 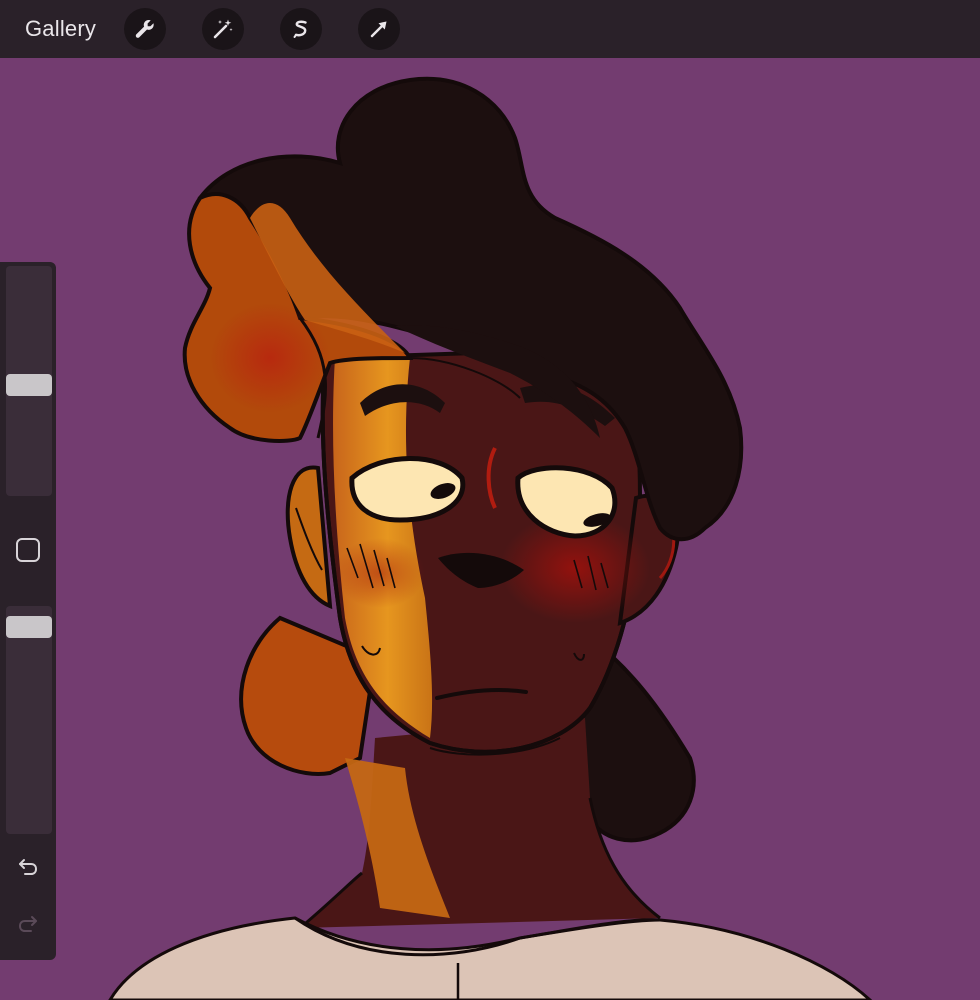 I want to click on magic-wand-icon, so click(x=223, y=29).